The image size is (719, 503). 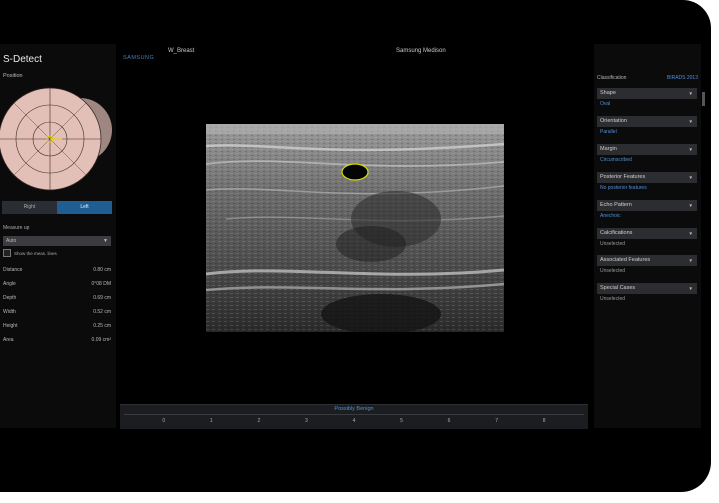 I want to click on classification-scale-bar: Possibly Benign 0 1 2 3 4 5 6 7 8, so click(x=354, y=416).